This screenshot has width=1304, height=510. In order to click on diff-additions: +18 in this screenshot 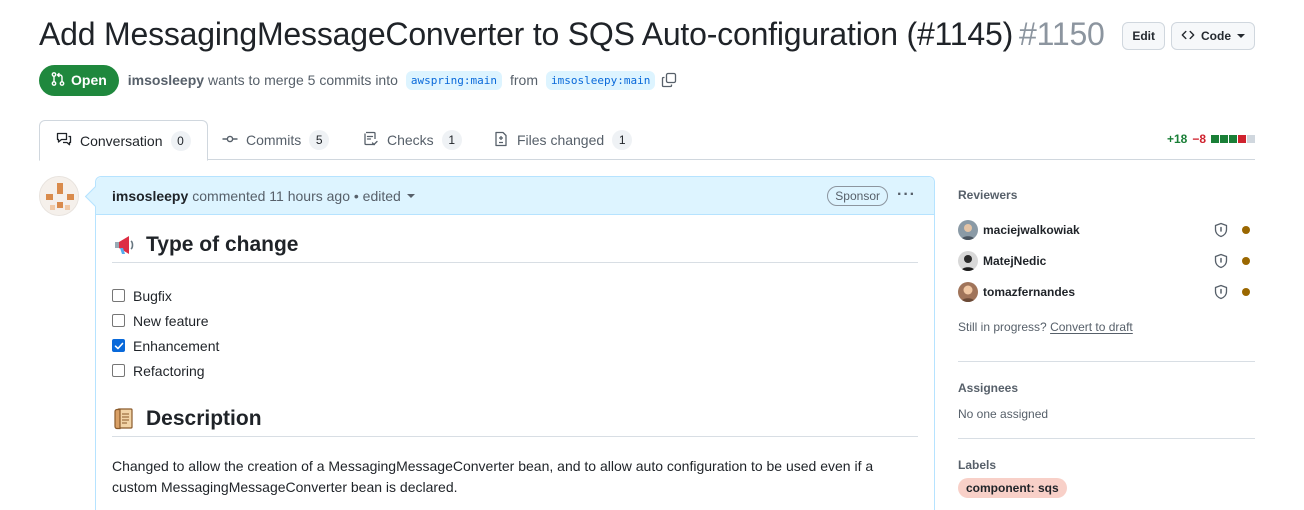, I will do `click(1177, 139)`.